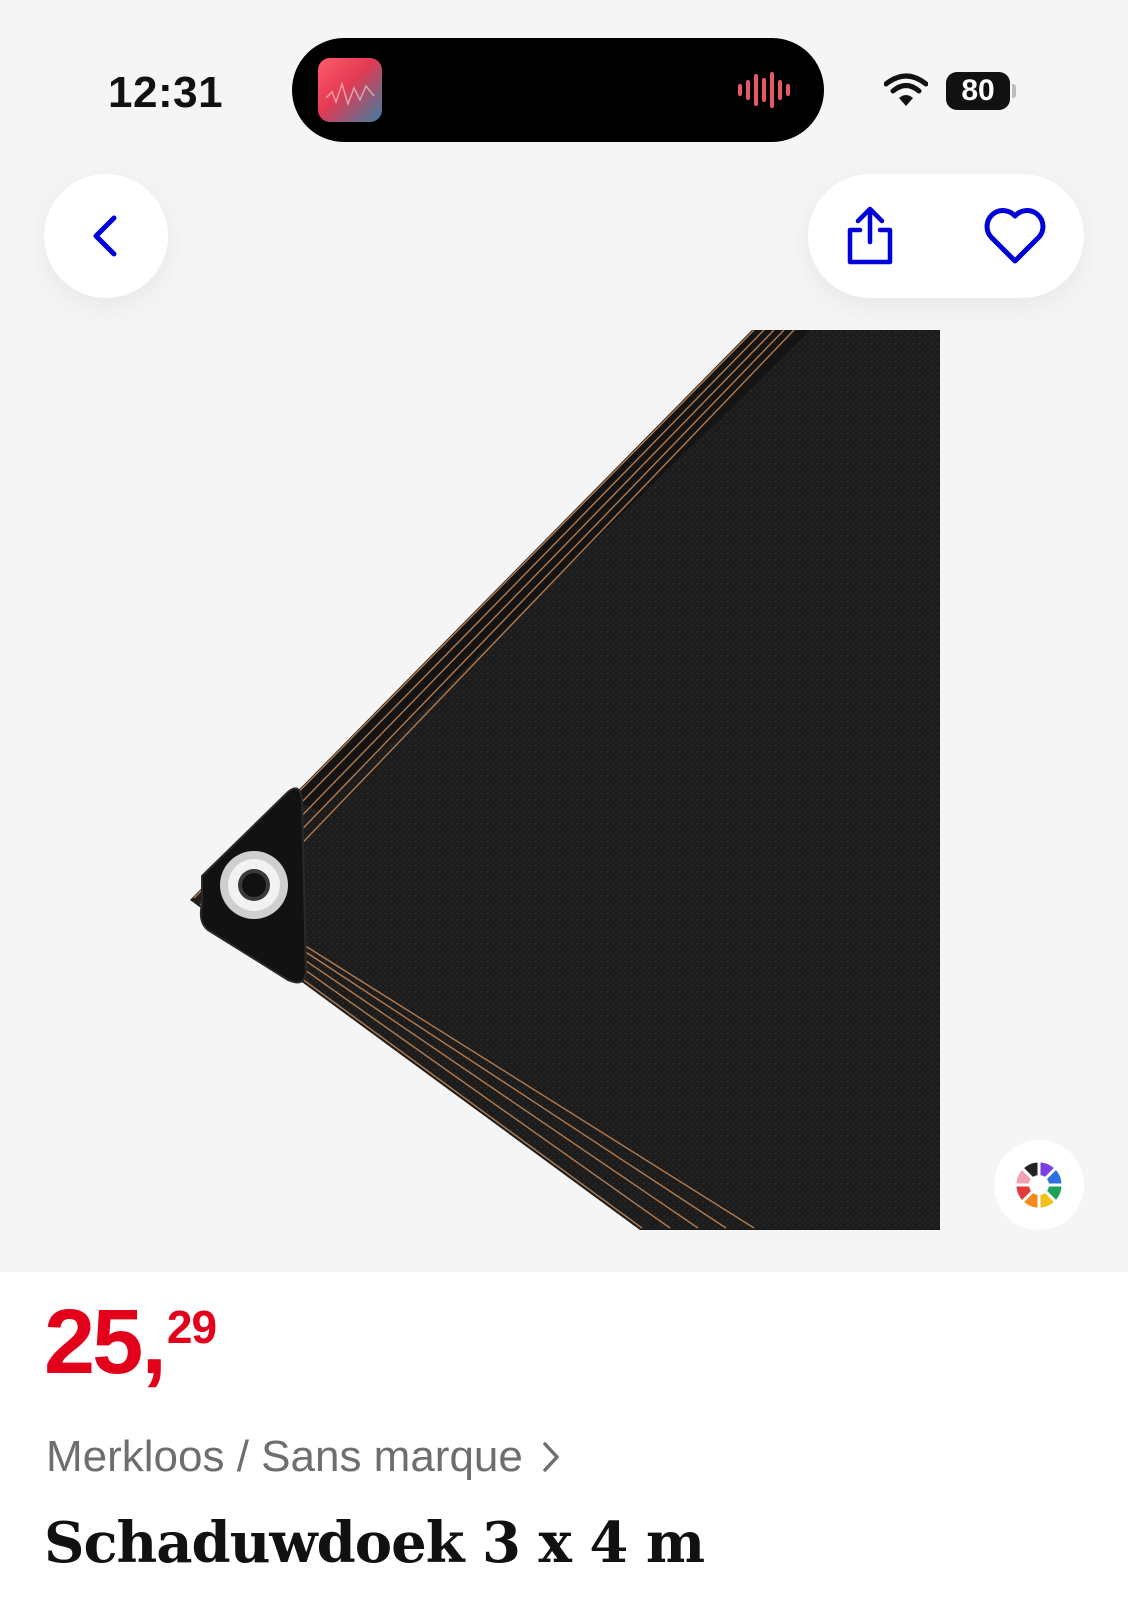 Image resolution: width=1128 pixels, height=1600 pixels. What do you see at coordinates (350, 90) in the screenshot?
I see `now-playing-artwork` at bounding box center [350, 90].